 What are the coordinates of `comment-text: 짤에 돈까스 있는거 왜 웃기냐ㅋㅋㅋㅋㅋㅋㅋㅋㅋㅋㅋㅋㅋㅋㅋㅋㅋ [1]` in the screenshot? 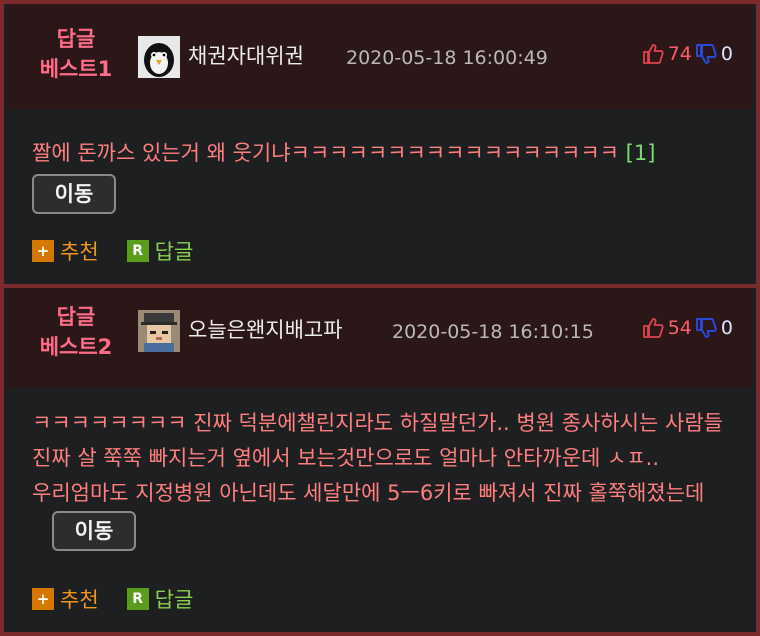 It's located at (382, 153).